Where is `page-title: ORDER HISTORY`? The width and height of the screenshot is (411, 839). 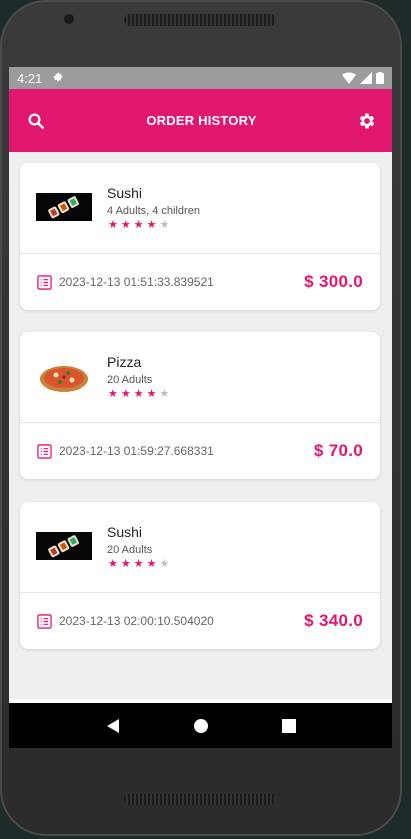 page-title: ORDER HISTORY is located at coordinates (201, 120).